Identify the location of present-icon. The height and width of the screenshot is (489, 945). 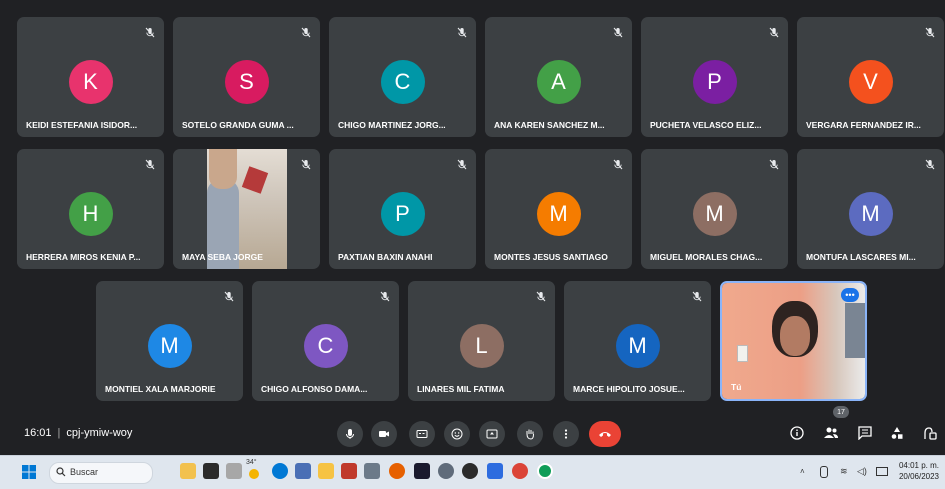
(492, 434).